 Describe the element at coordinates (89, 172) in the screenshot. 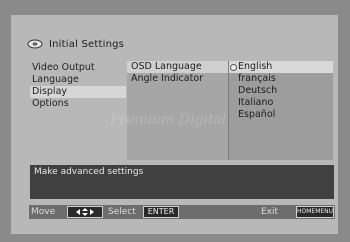

I see `help-text: Make advanced settings` at that location.